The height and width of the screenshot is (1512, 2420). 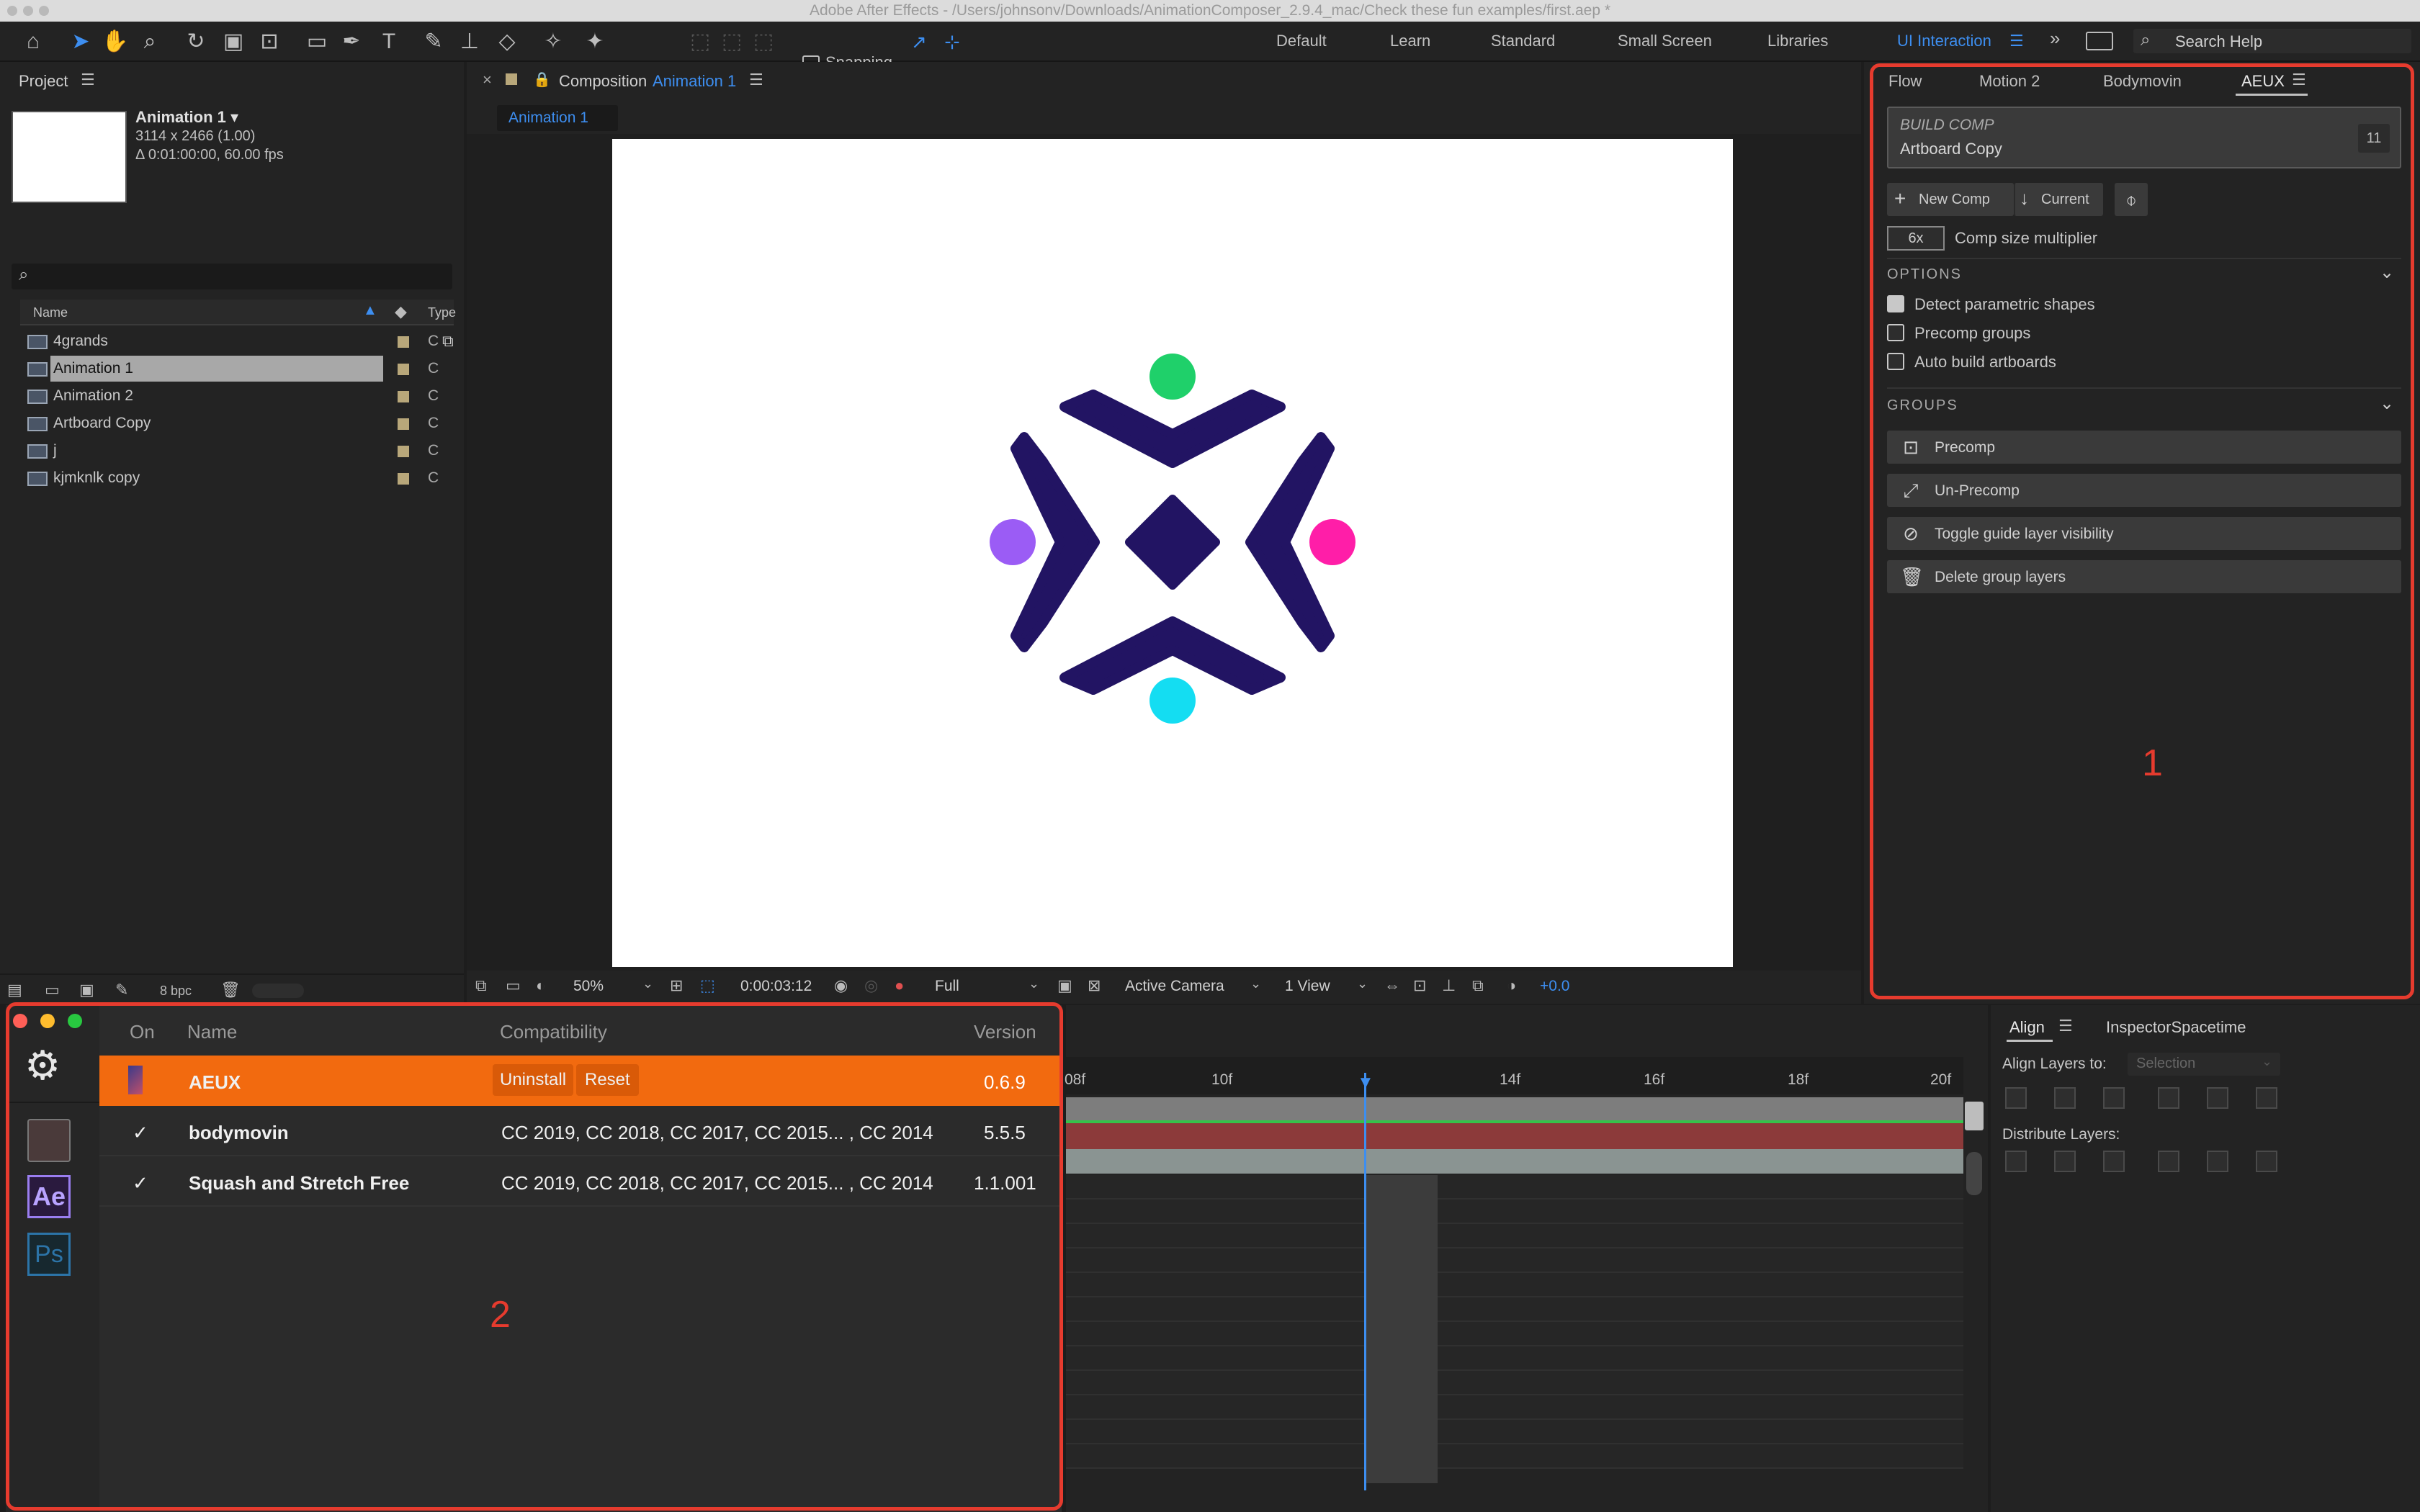 What do you see at coordinates (1974, 1173) in the screenshot?
I see `timeline-vertical-scrollbar` at bounding box center [1974, 1173].